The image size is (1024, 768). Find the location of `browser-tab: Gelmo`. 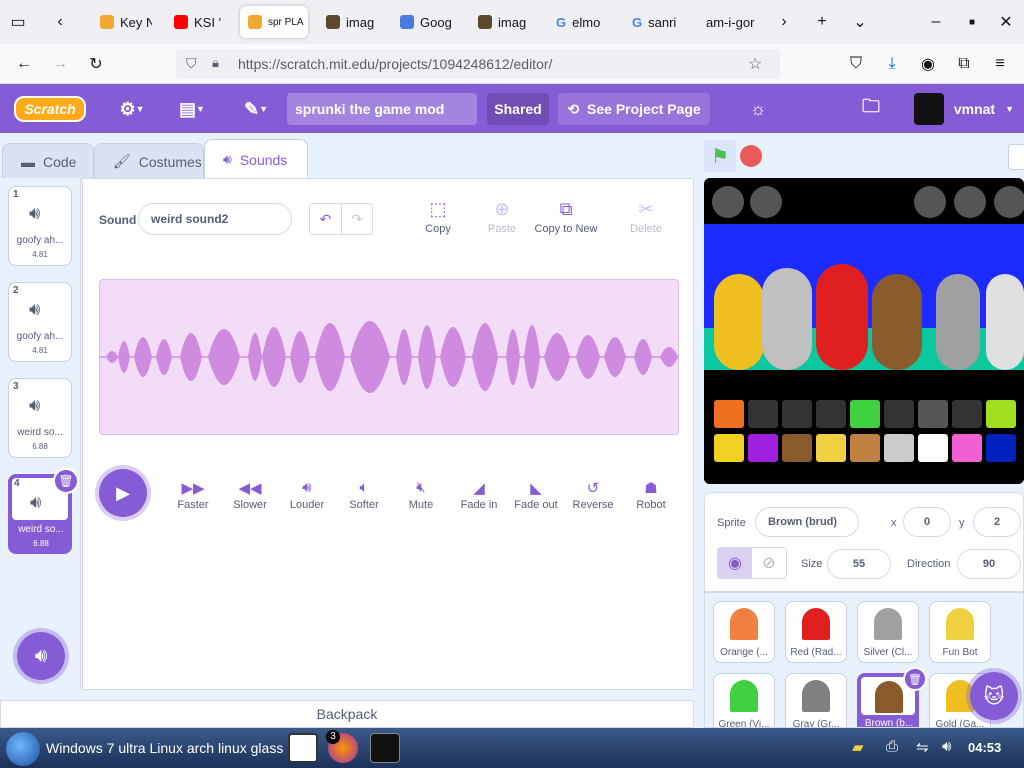

browser-tab: Gelmo is located at coordinates (580, 22).